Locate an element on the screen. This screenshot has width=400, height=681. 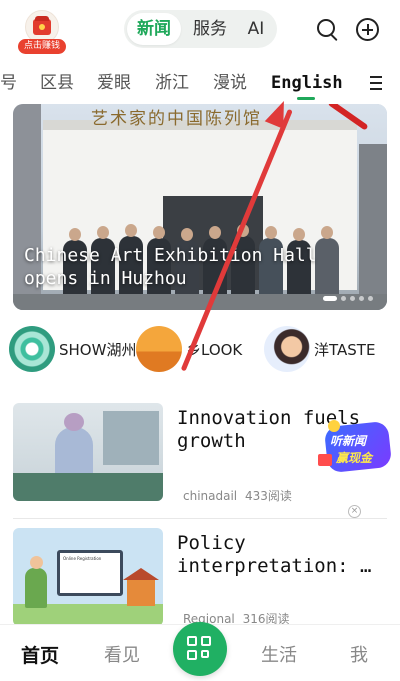
shortcut-label: 洋TASTE is located at coordinates (345, 350).